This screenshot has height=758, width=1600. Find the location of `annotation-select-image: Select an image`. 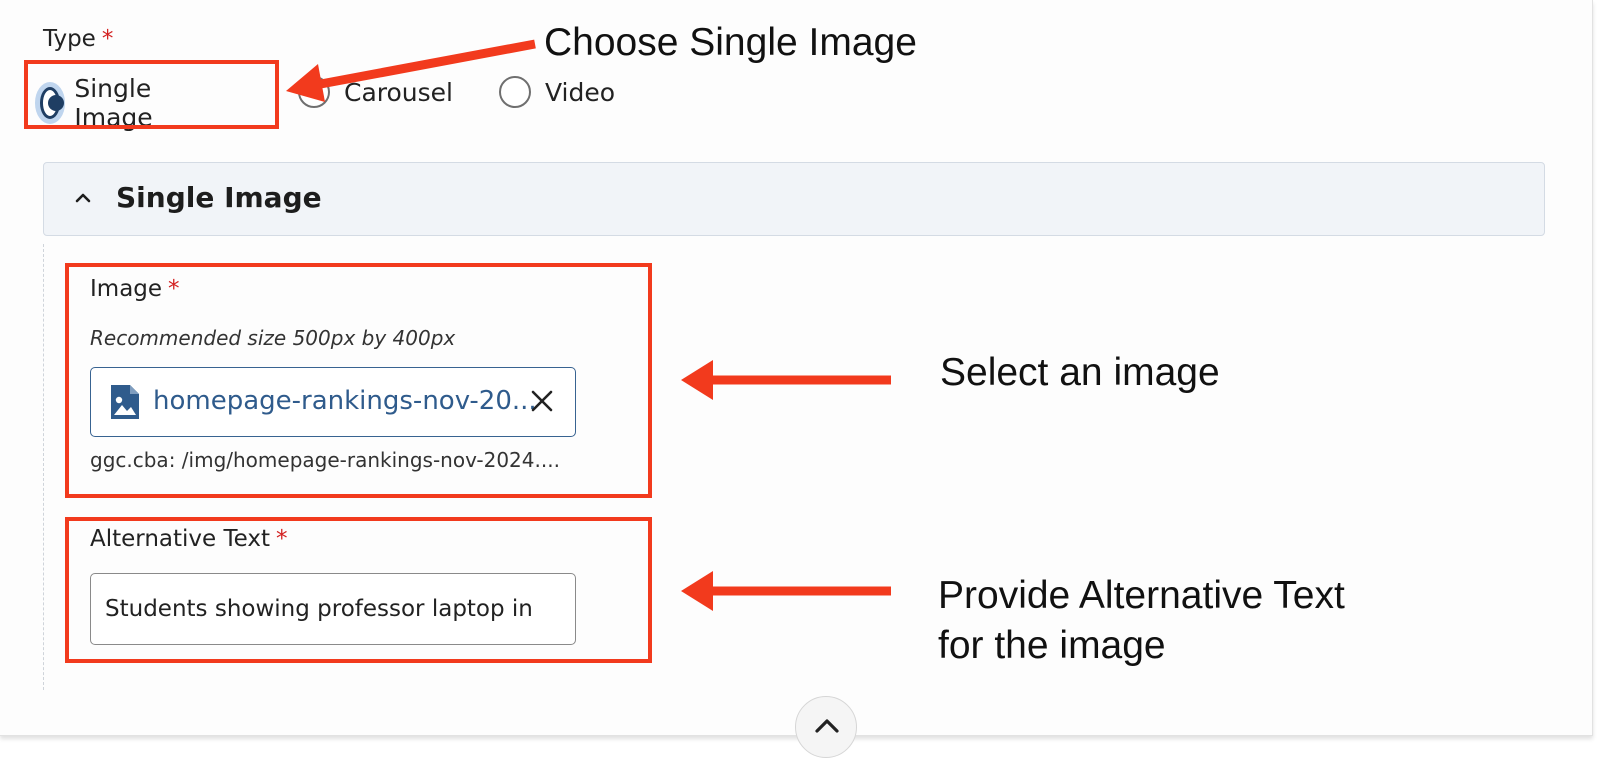

annotation-select-image: Select an image is located at coordinates (1080, 372).